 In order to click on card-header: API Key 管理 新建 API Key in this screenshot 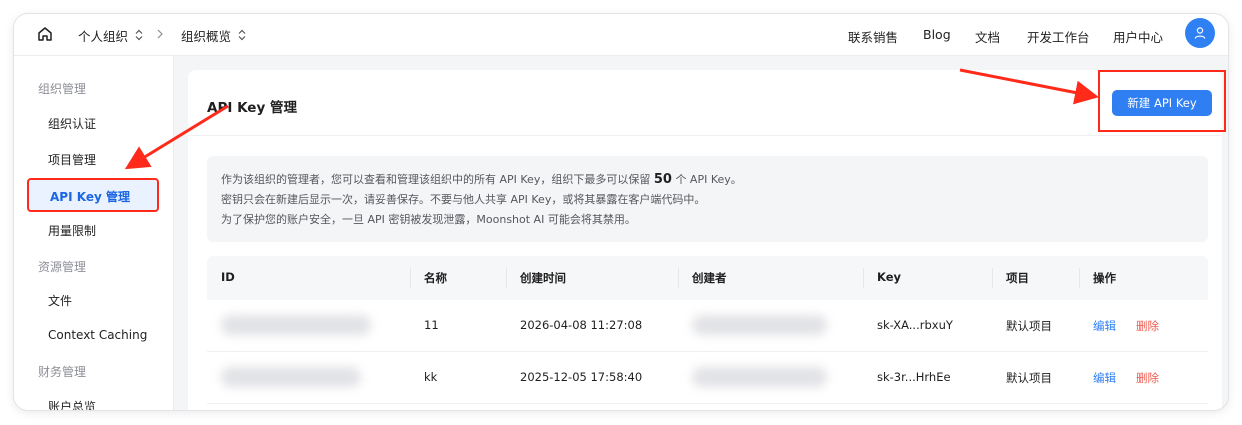, I will do `click(707, 103)`.